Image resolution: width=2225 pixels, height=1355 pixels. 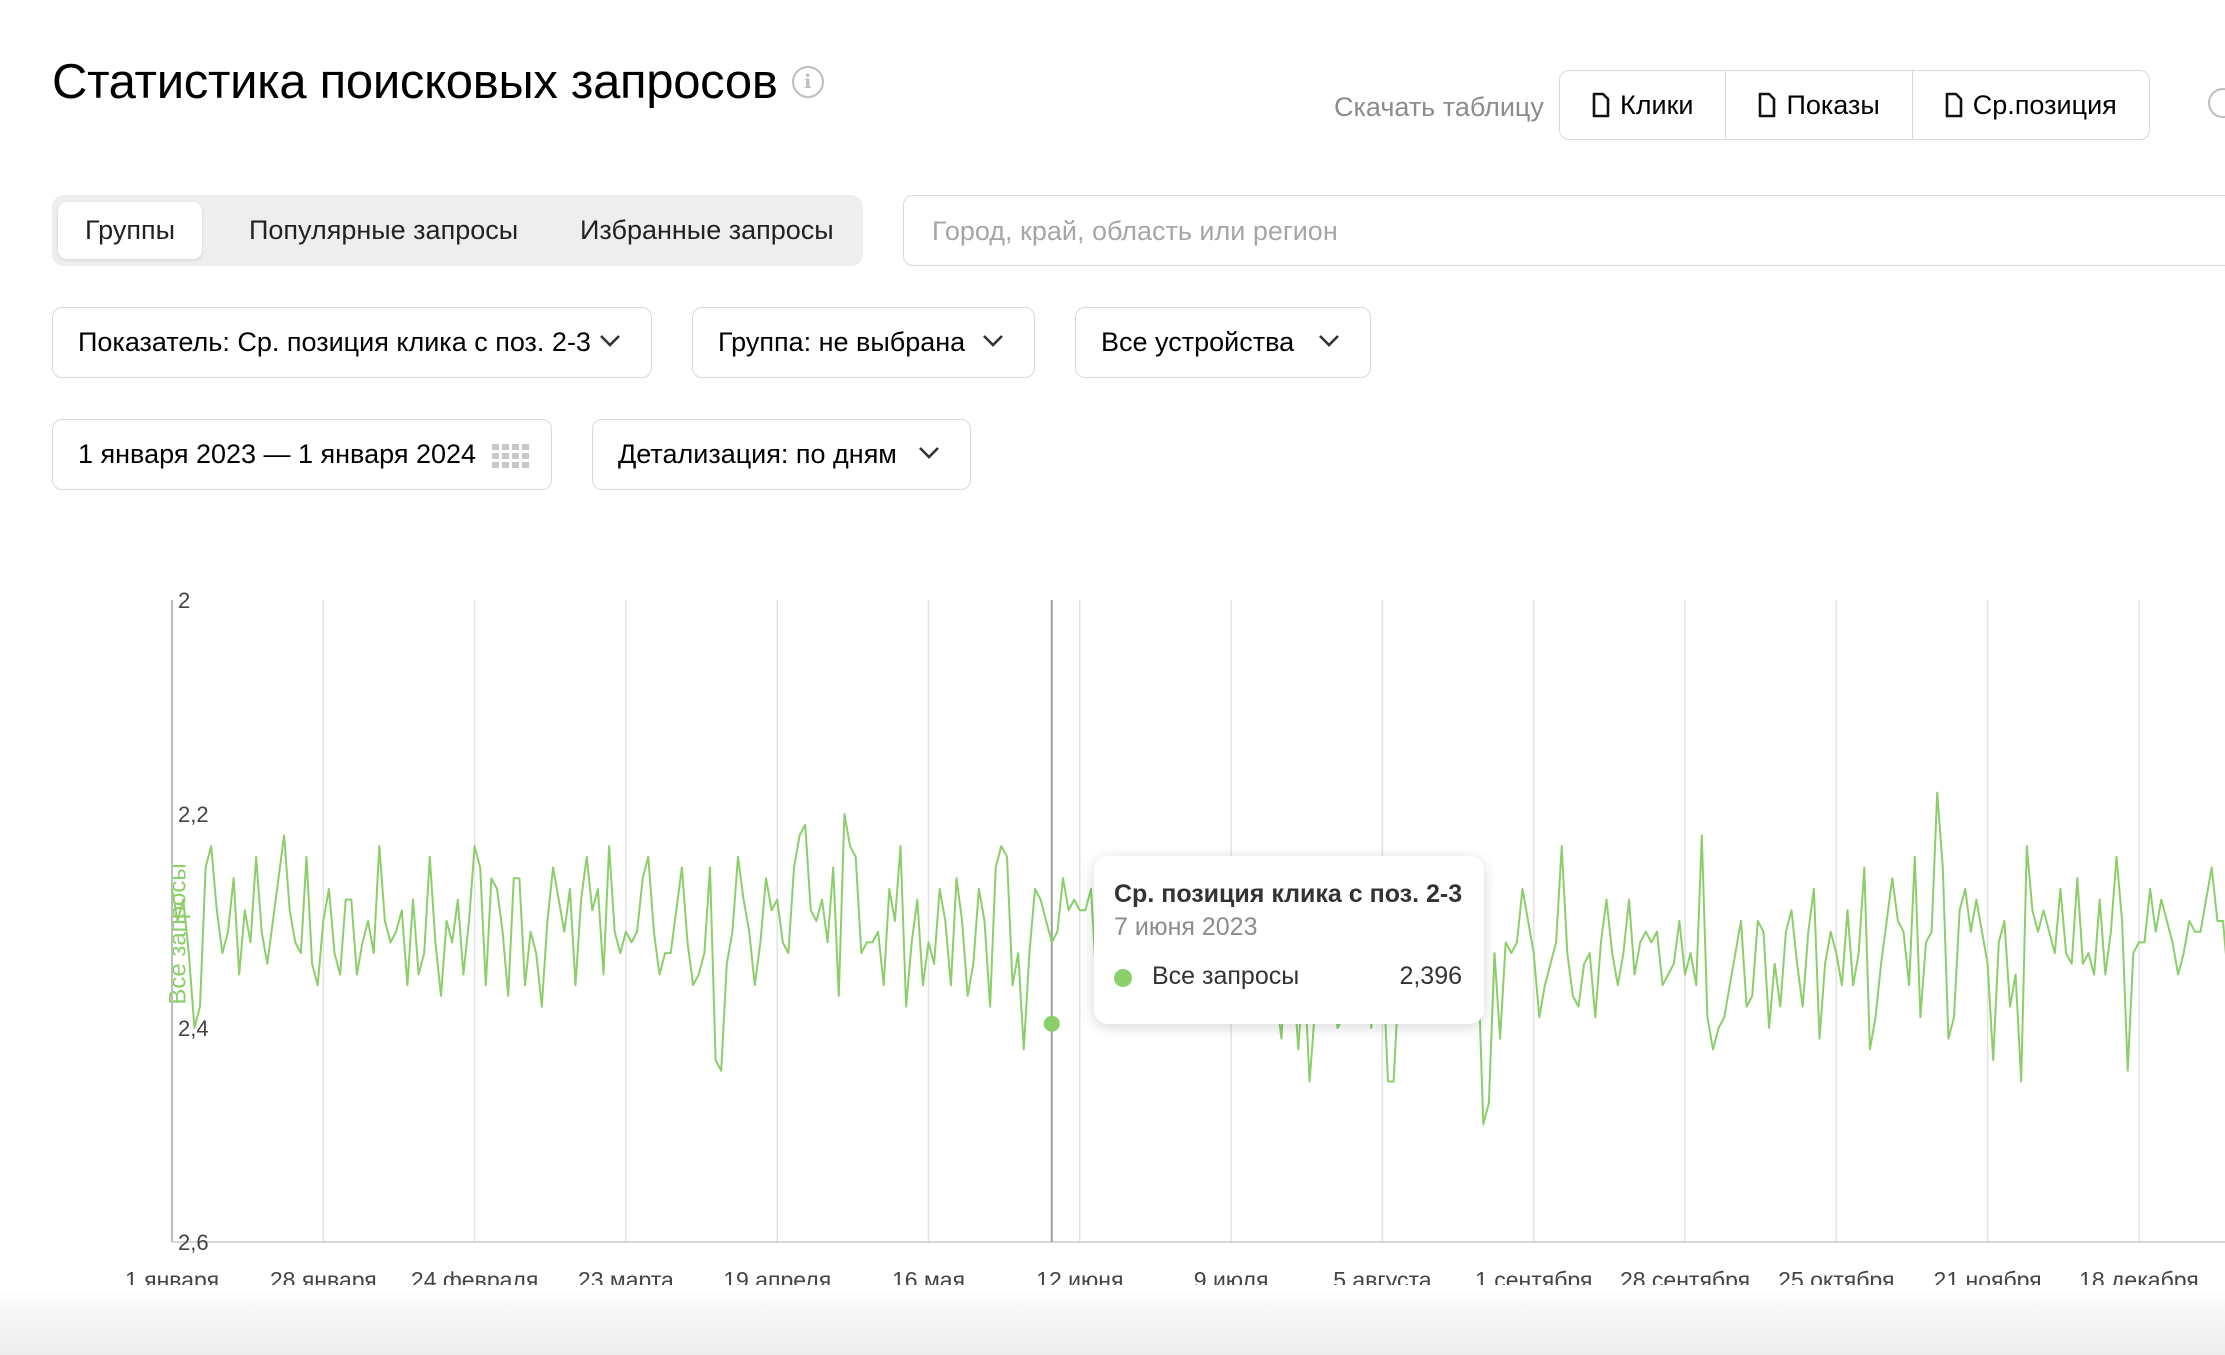 What do you see at coordinates (757, 454) in the screenshot?
I see `detail-select-label: Детализация: по дням` at bounding box center [757, 454].